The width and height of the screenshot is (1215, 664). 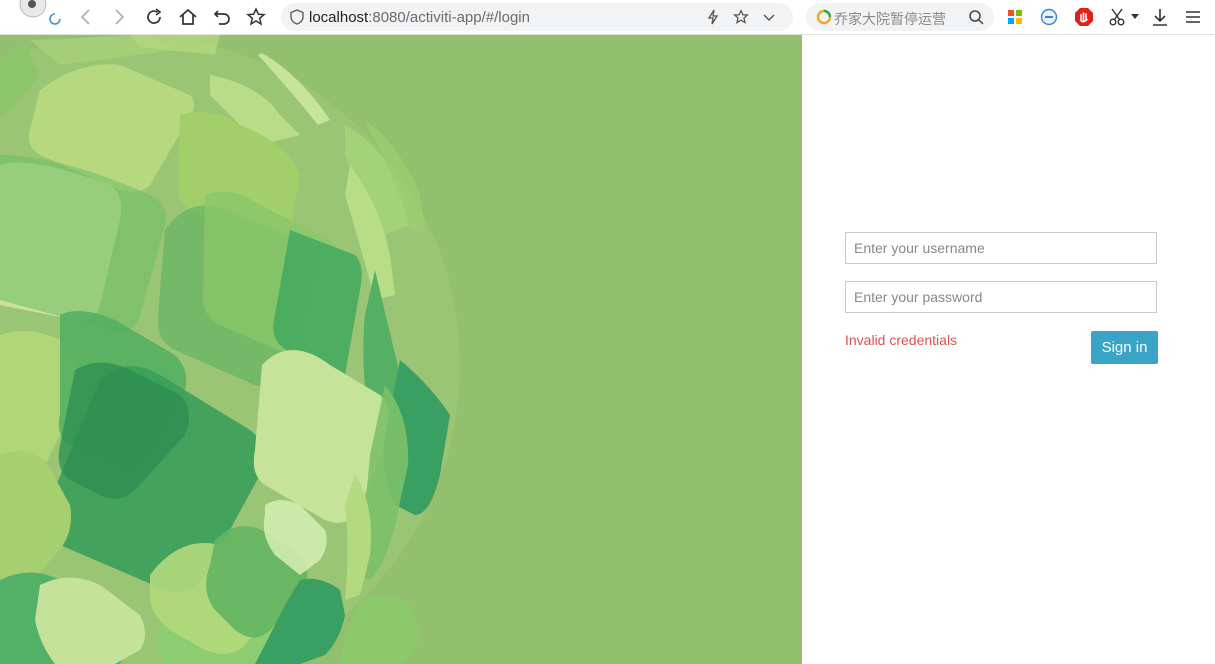 I want to click on error-message: Invalid credentials, so click(x=901, y=340).